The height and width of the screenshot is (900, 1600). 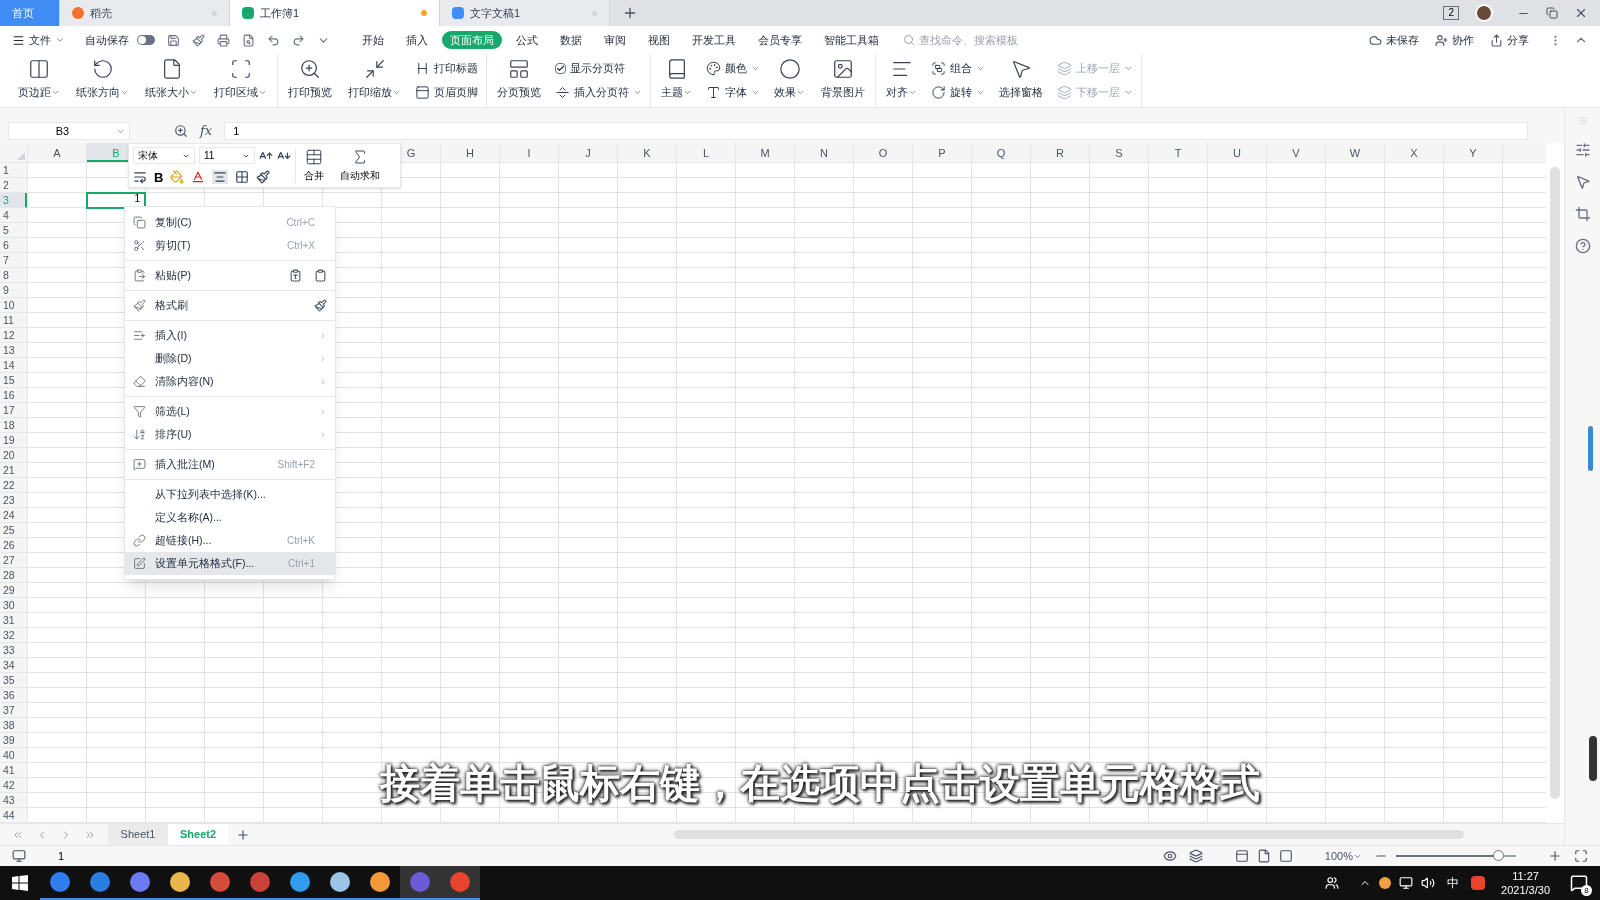 I want to click on input-method: 中, so click(x=1453, y=883).